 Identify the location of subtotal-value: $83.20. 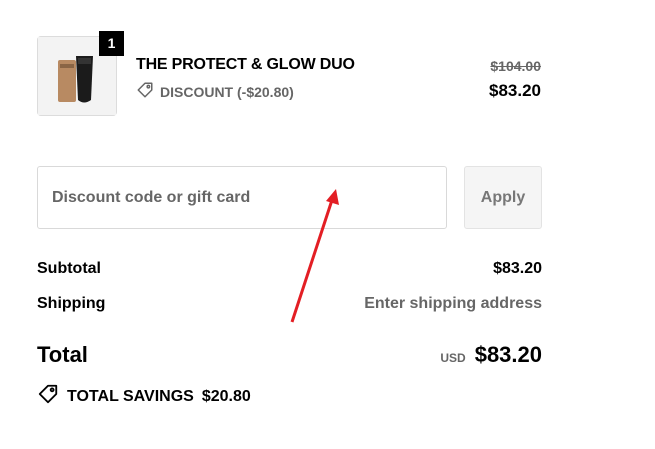
(517, 268).